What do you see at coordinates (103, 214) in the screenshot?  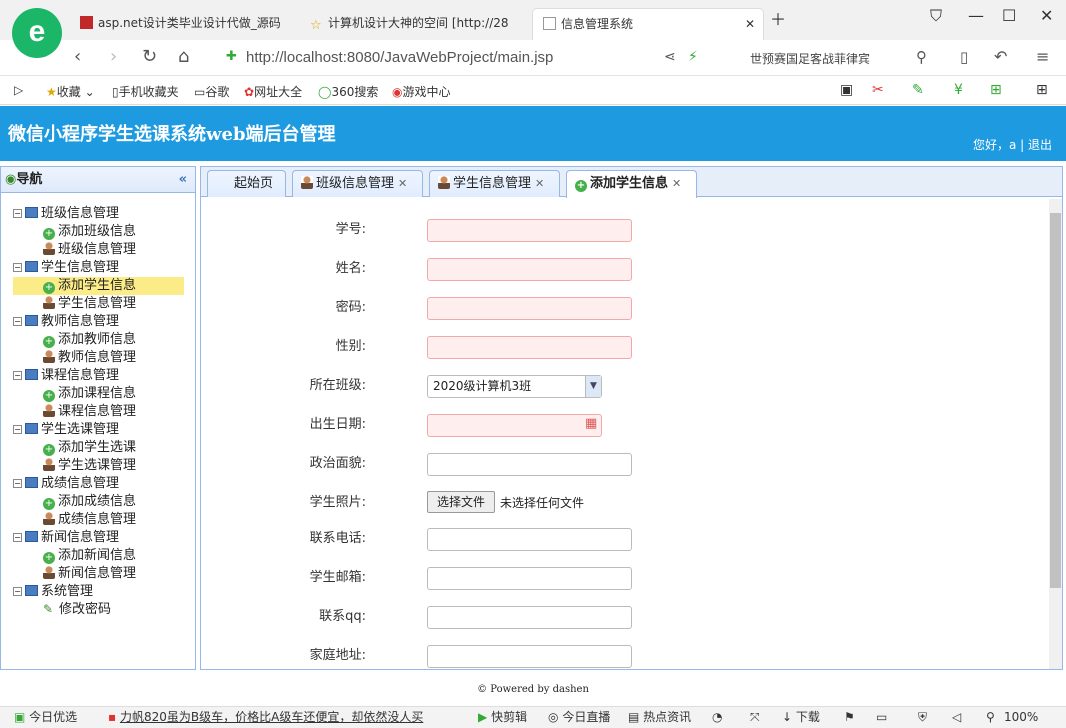 I see `nav-group: − 班级信息管理` at bounding box center [103, 214].